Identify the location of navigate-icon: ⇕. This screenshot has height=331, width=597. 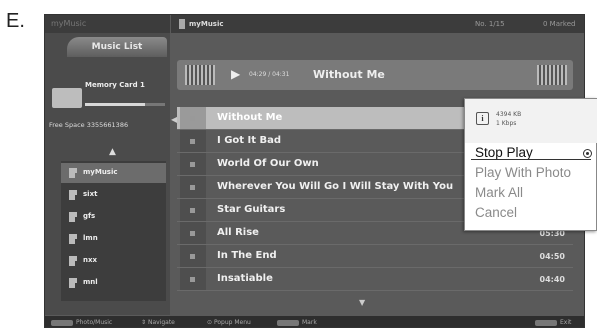
(144, 322).